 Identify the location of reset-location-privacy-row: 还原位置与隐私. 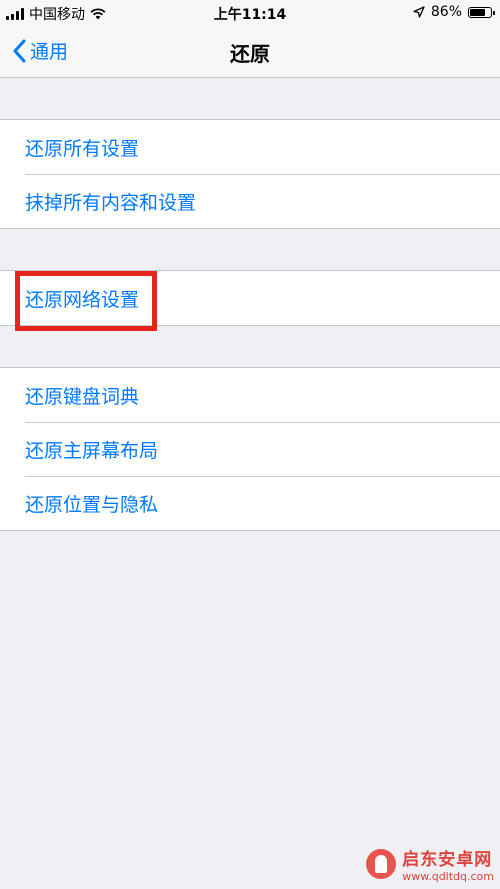
(250, 503).